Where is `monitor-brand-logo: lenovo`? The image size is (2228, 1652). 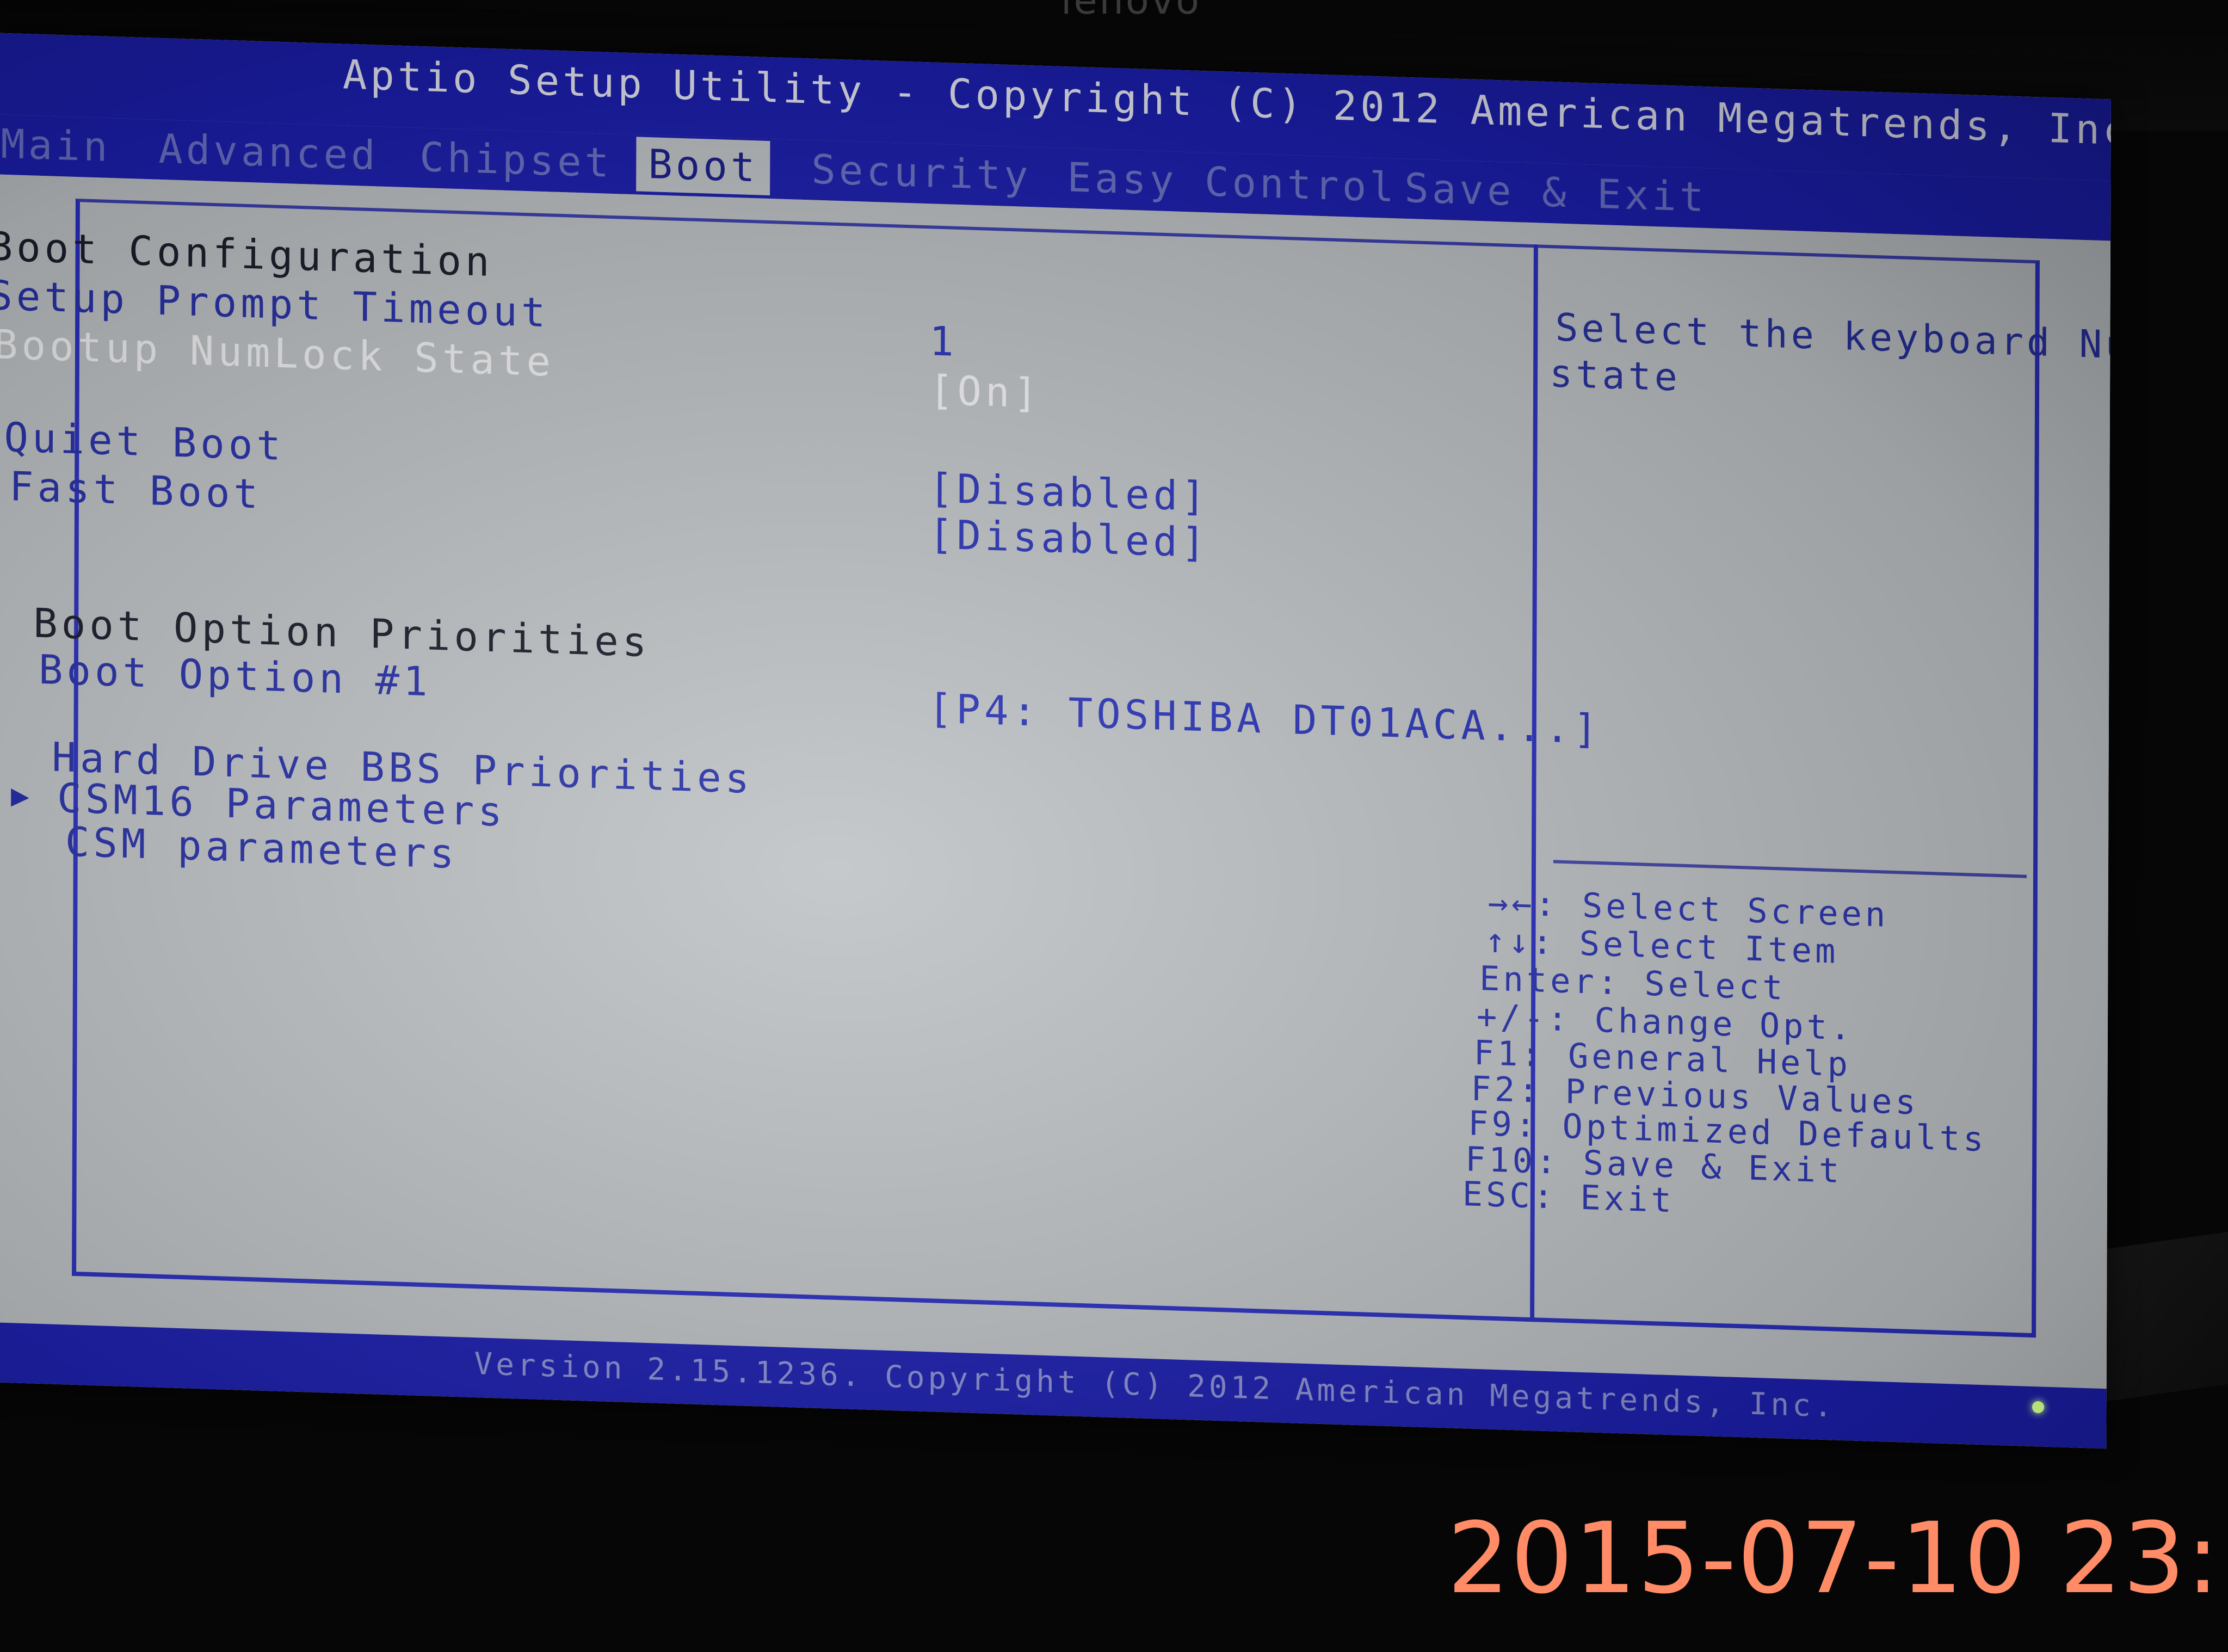
monitor-brand-logo: lenovo is located at coordinates (1131, 12).